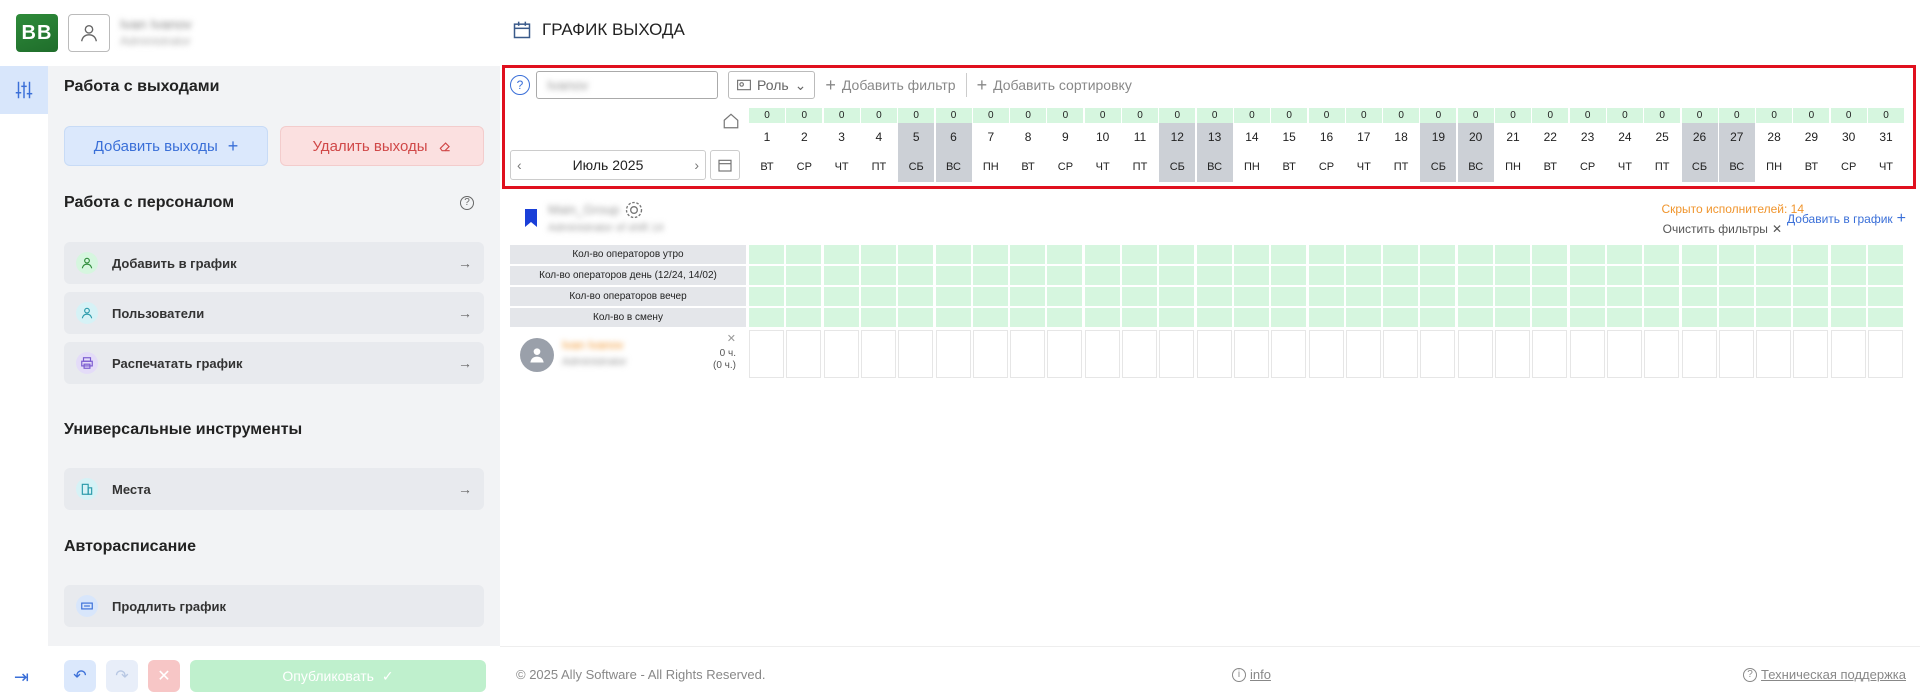 The width and height of the screenshot is (1920, 698). I want to click on add-to-schedule-button: Добавить в график +, so click(1846, 219).